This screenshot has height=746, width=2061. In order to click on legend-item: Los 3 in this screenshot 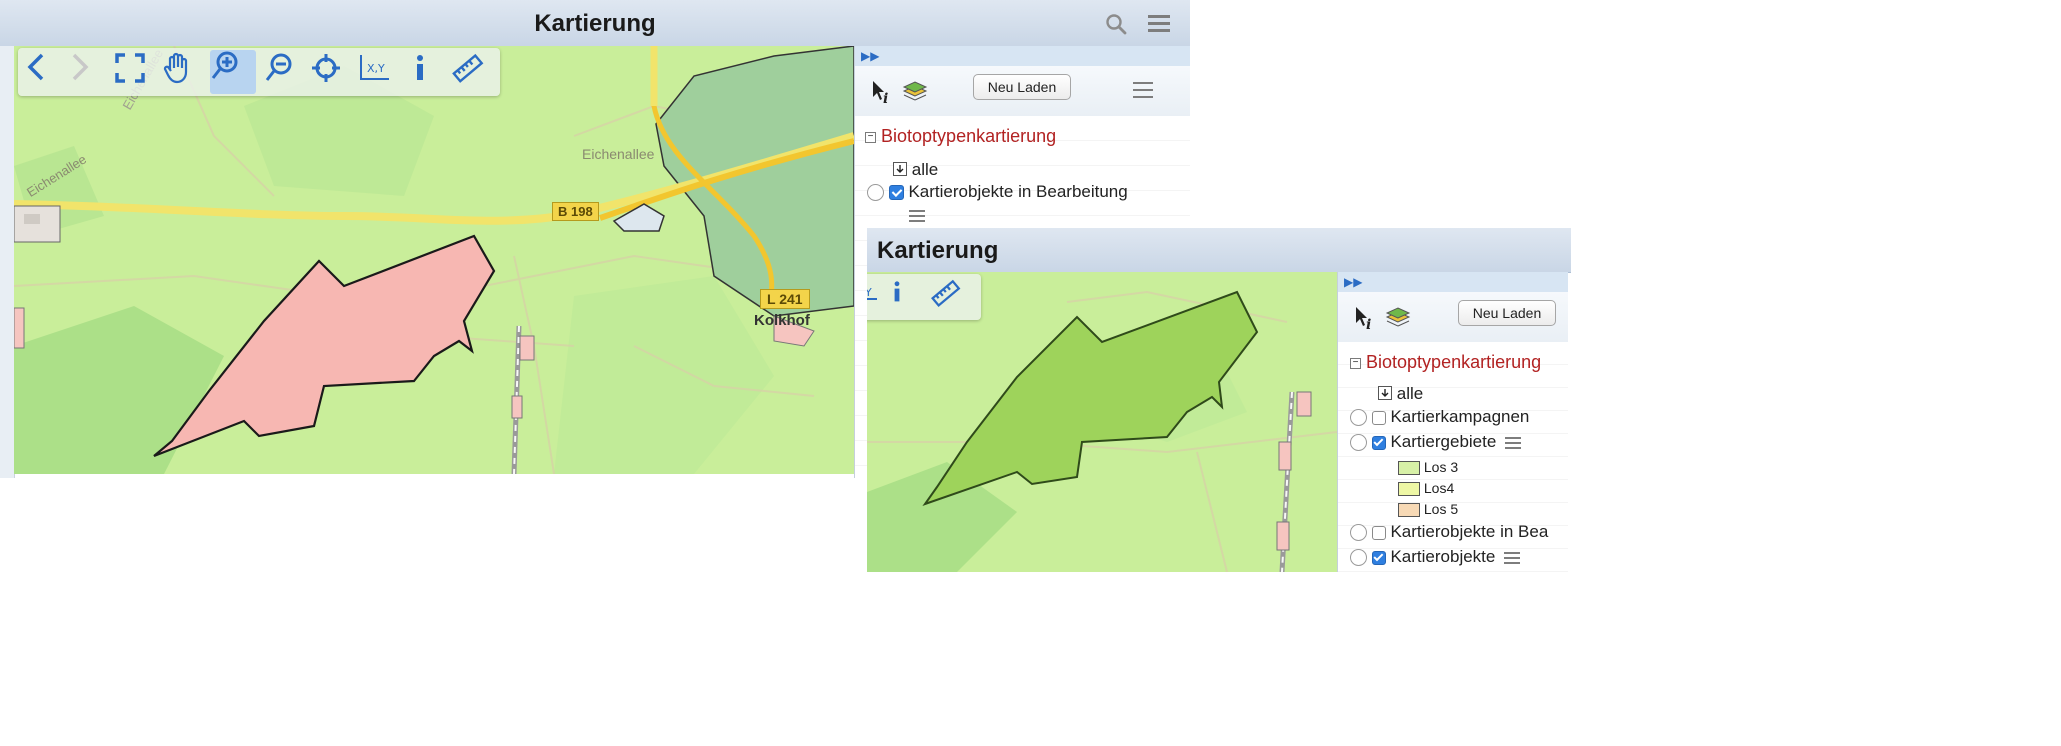, I will do `click(1428, 467)`.